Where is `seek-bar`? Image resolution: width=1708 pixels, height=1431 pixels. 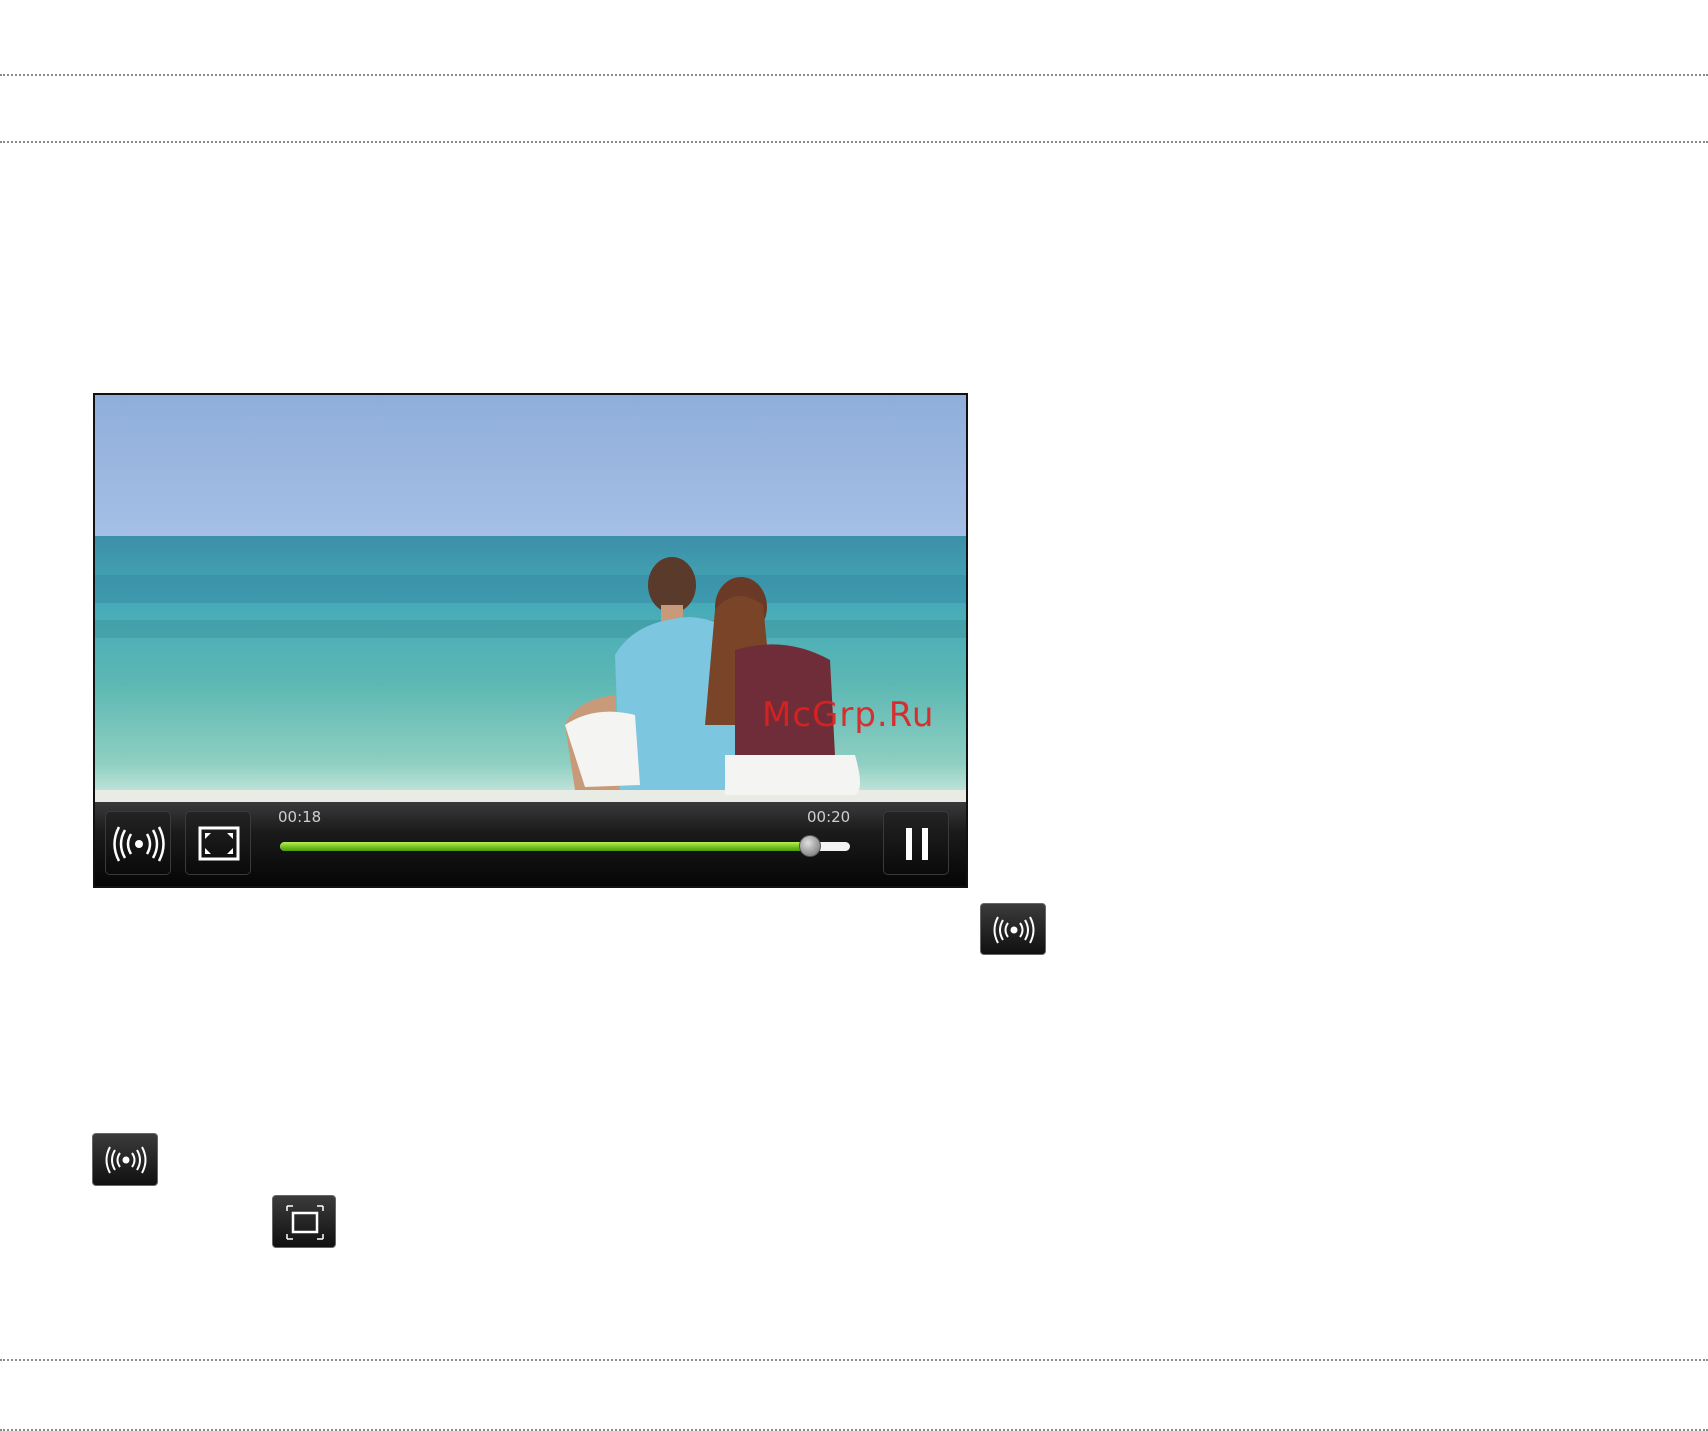
seek-bar is located at coordinates (565, 846).